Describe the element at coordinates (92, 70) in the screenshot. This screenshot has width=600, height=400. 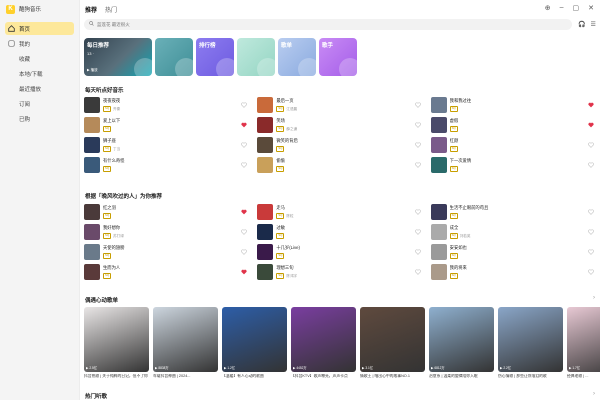
I see `card-play-label: ▶ 播放` at that location.